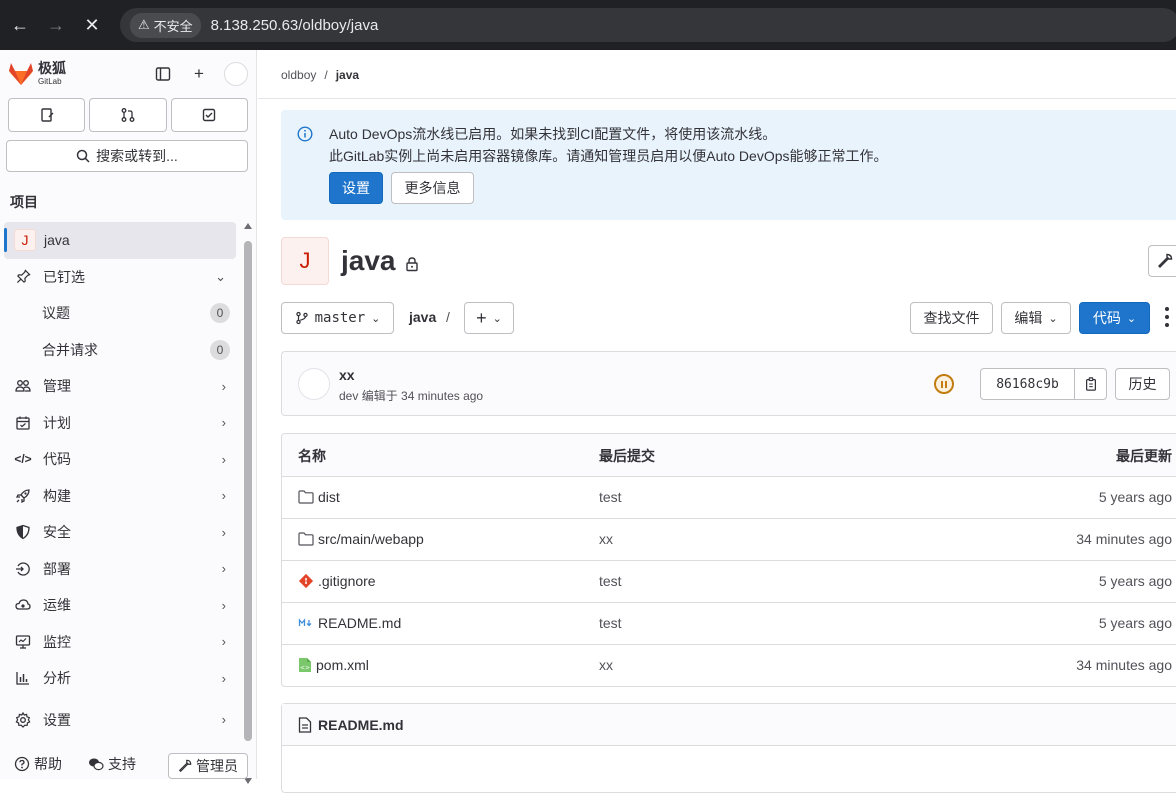 This screenshot has height=793, width=1176. Describe the element at coordinates (120, 350) in the screenshot. I see `sidebar-item-merge-requests: 合并请求 0` at that location.